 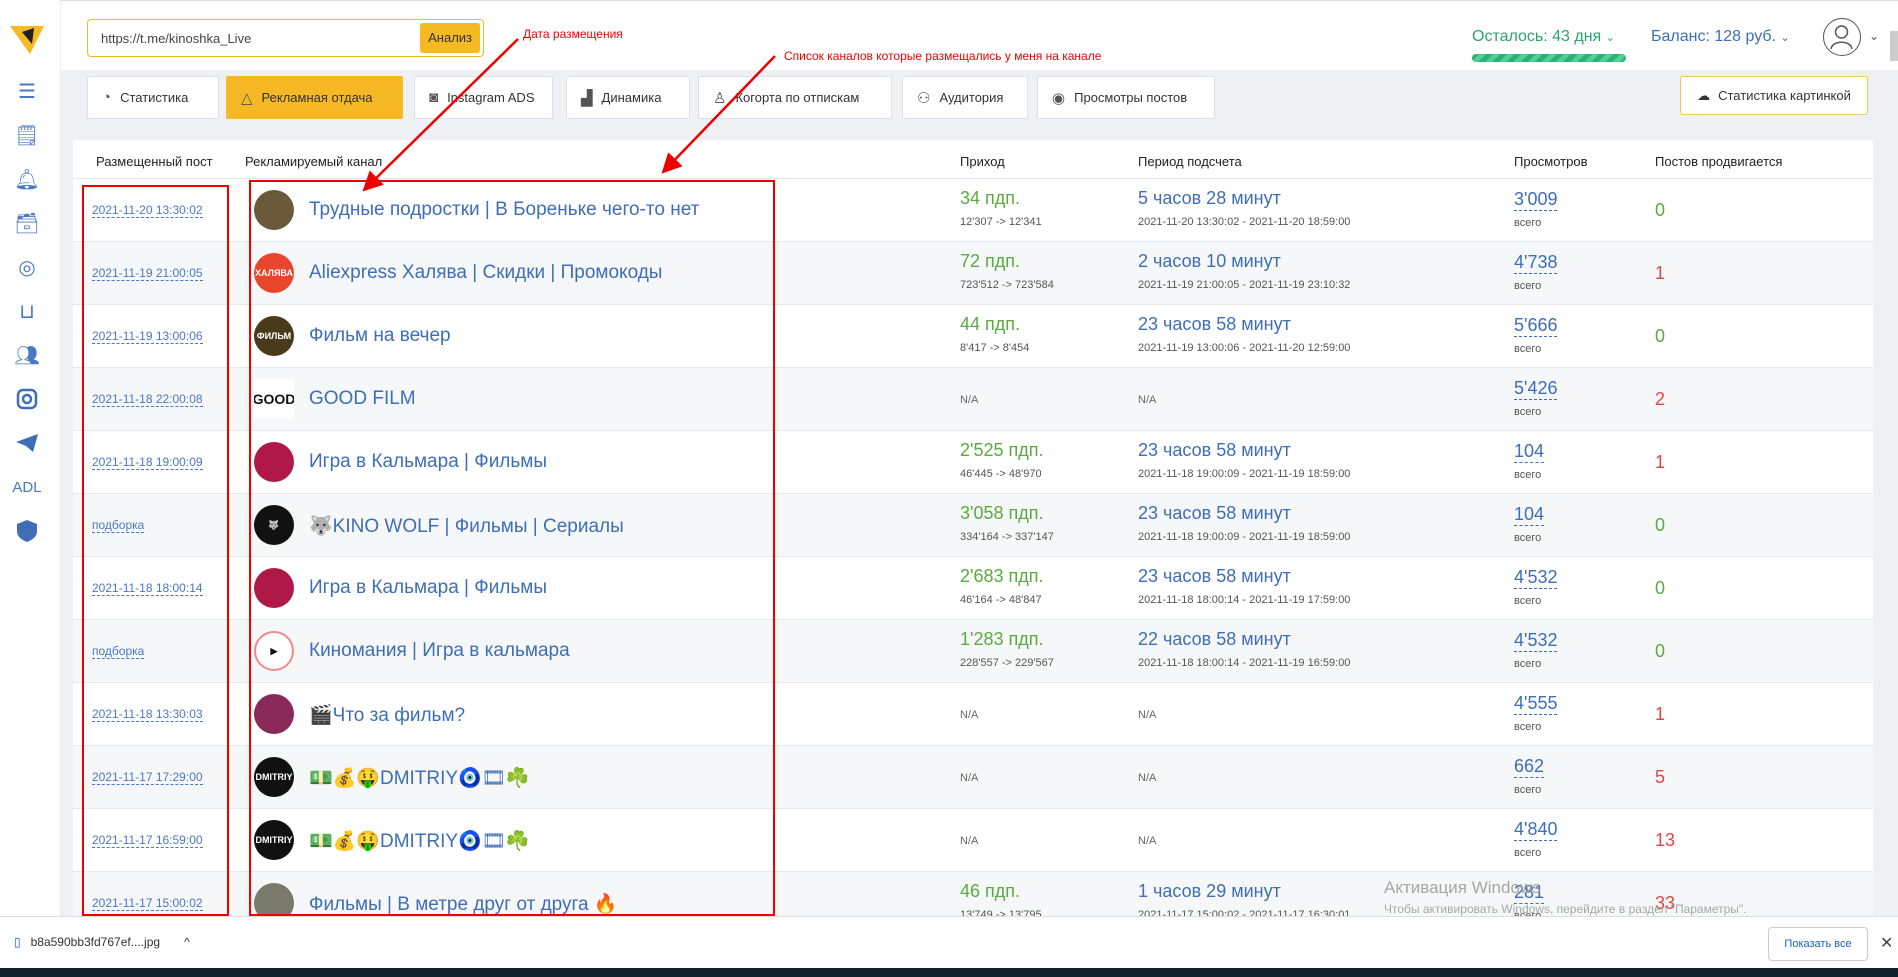 I want to click on taskbar, so click(x=949, y=972).